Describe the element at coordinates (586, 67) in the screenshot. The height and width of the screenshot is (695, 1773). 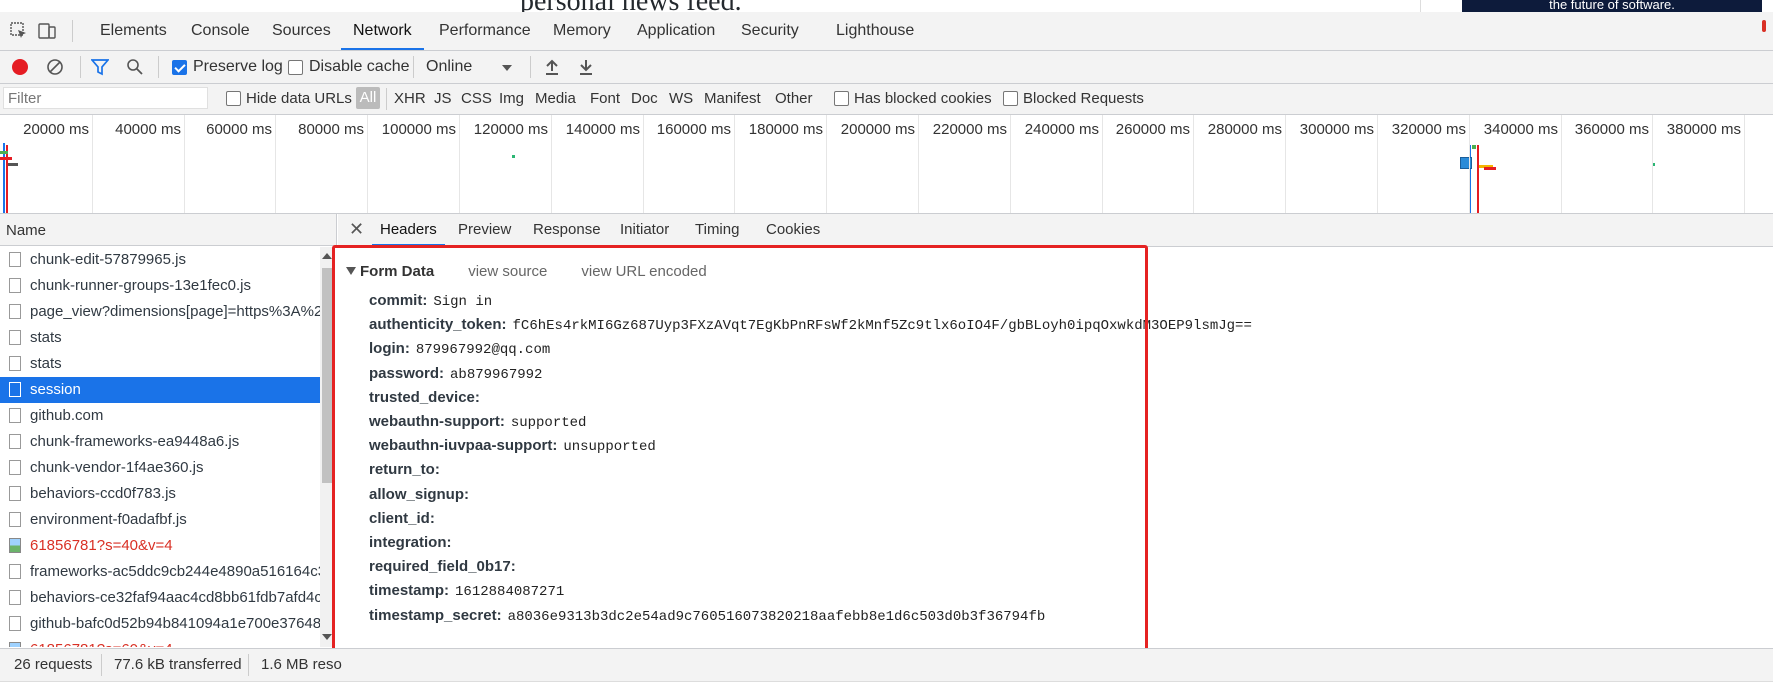
I see `export-har-icon` at that location.